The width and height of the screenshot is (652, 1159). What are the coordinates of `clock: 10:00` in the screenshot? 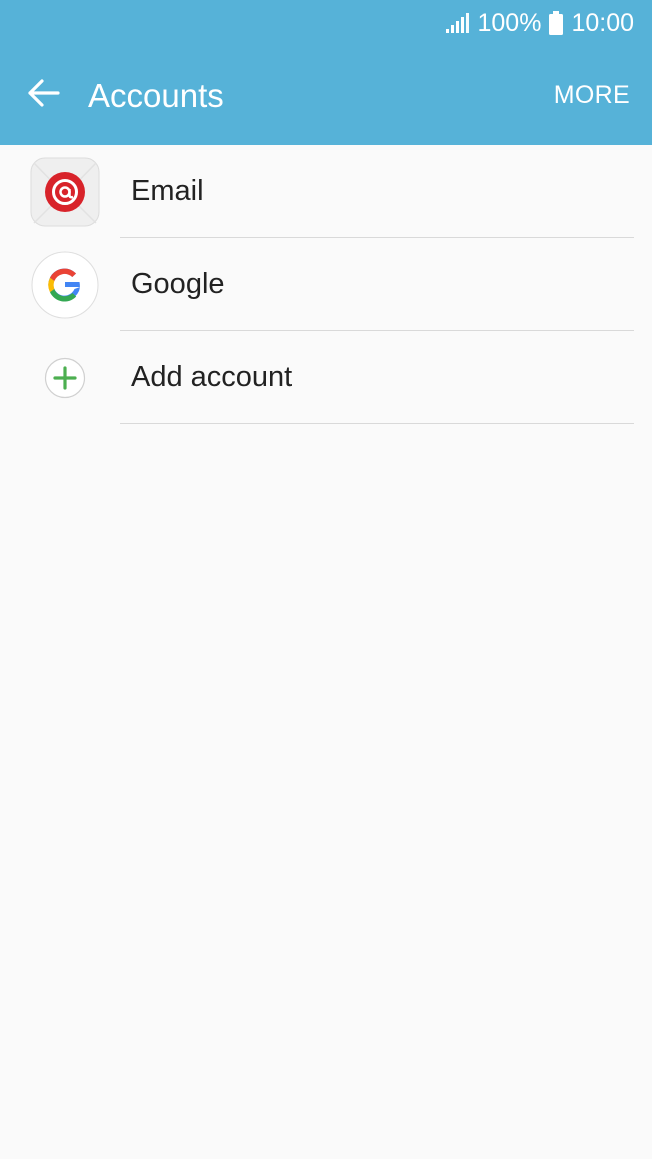 It's located at (602, 22).